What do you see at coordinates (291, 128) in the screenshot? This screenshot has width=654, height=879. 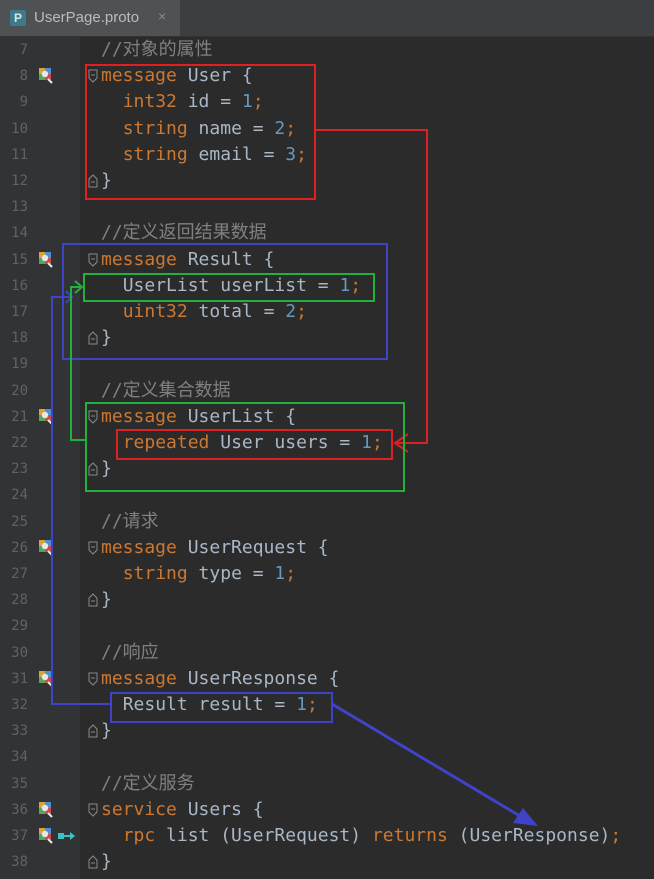 I see `semicolon: ;` at bounding box center [291, 128].